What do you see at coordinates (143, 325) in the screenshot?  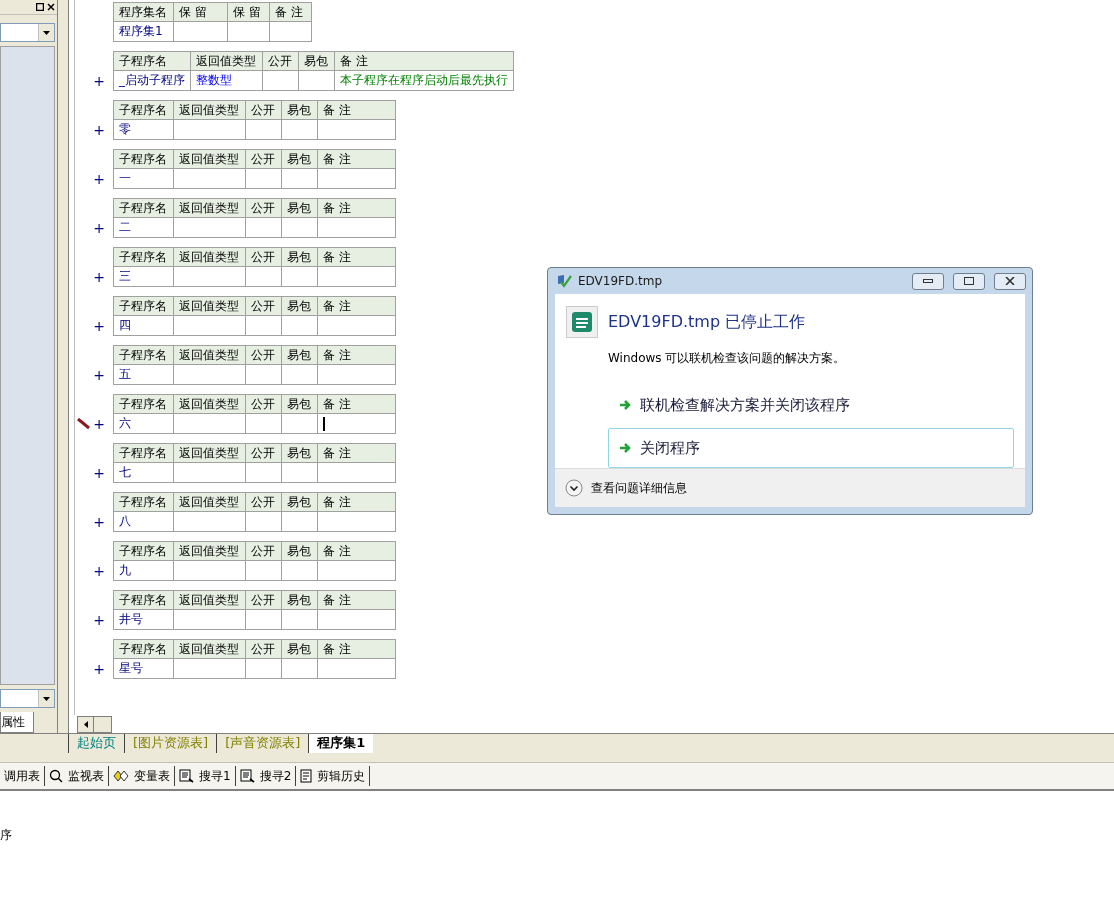 I see `table-cell: 四` at bounding box center [143, 325].